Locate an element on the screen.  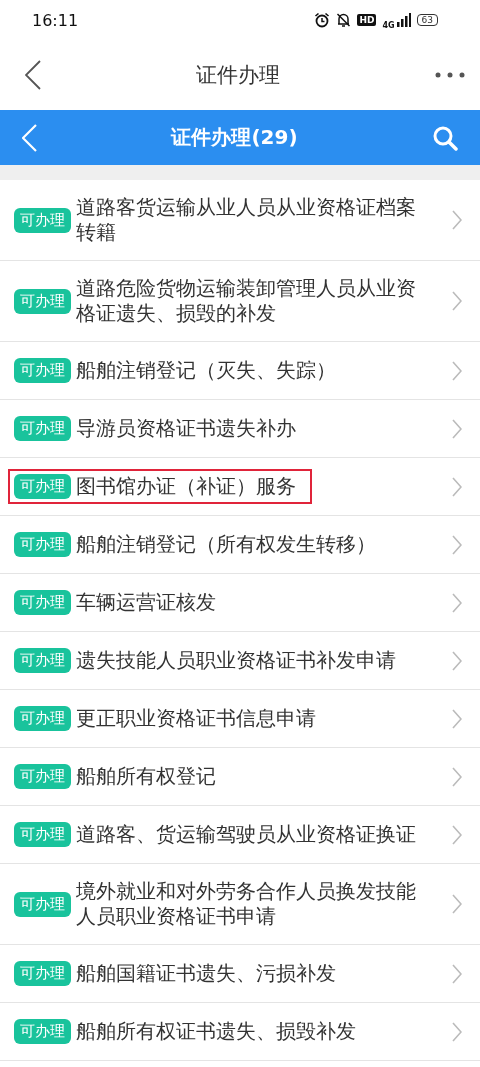
muted-bell-icon is located at coordinates (344, 20).